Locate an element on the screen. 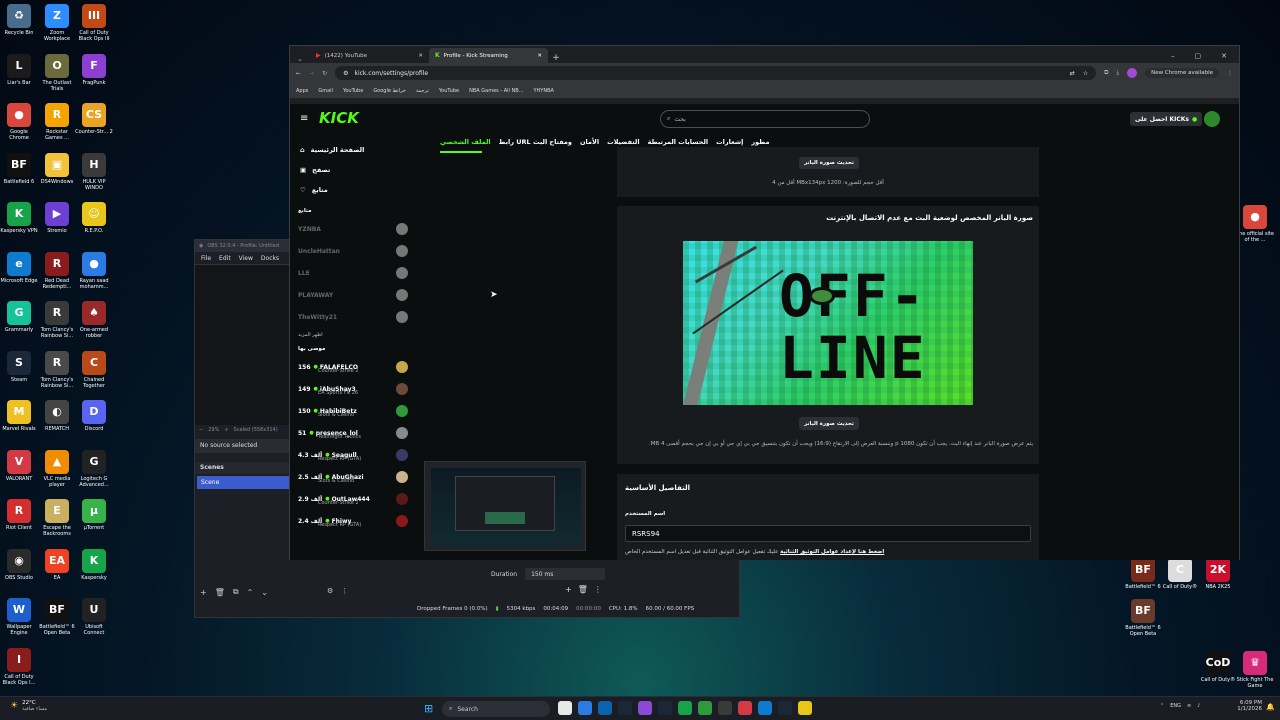 The width and height of the screenshot is (1280, 720). desktop-icon: ▣ DS4Windows is located at coordinates (57, 168).